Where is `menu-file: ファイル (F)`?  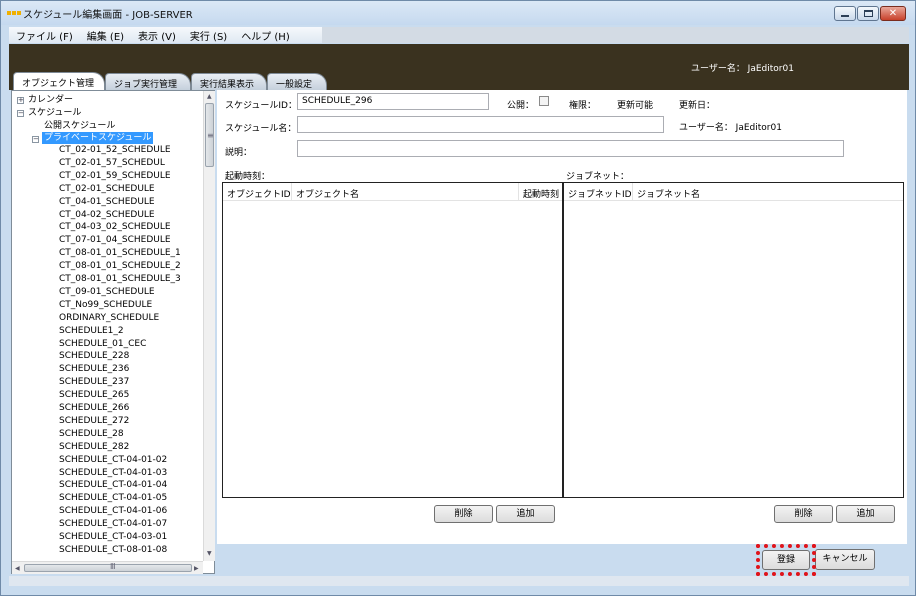 menu-file: ファイル (F) is located at coordinates (44, 35).